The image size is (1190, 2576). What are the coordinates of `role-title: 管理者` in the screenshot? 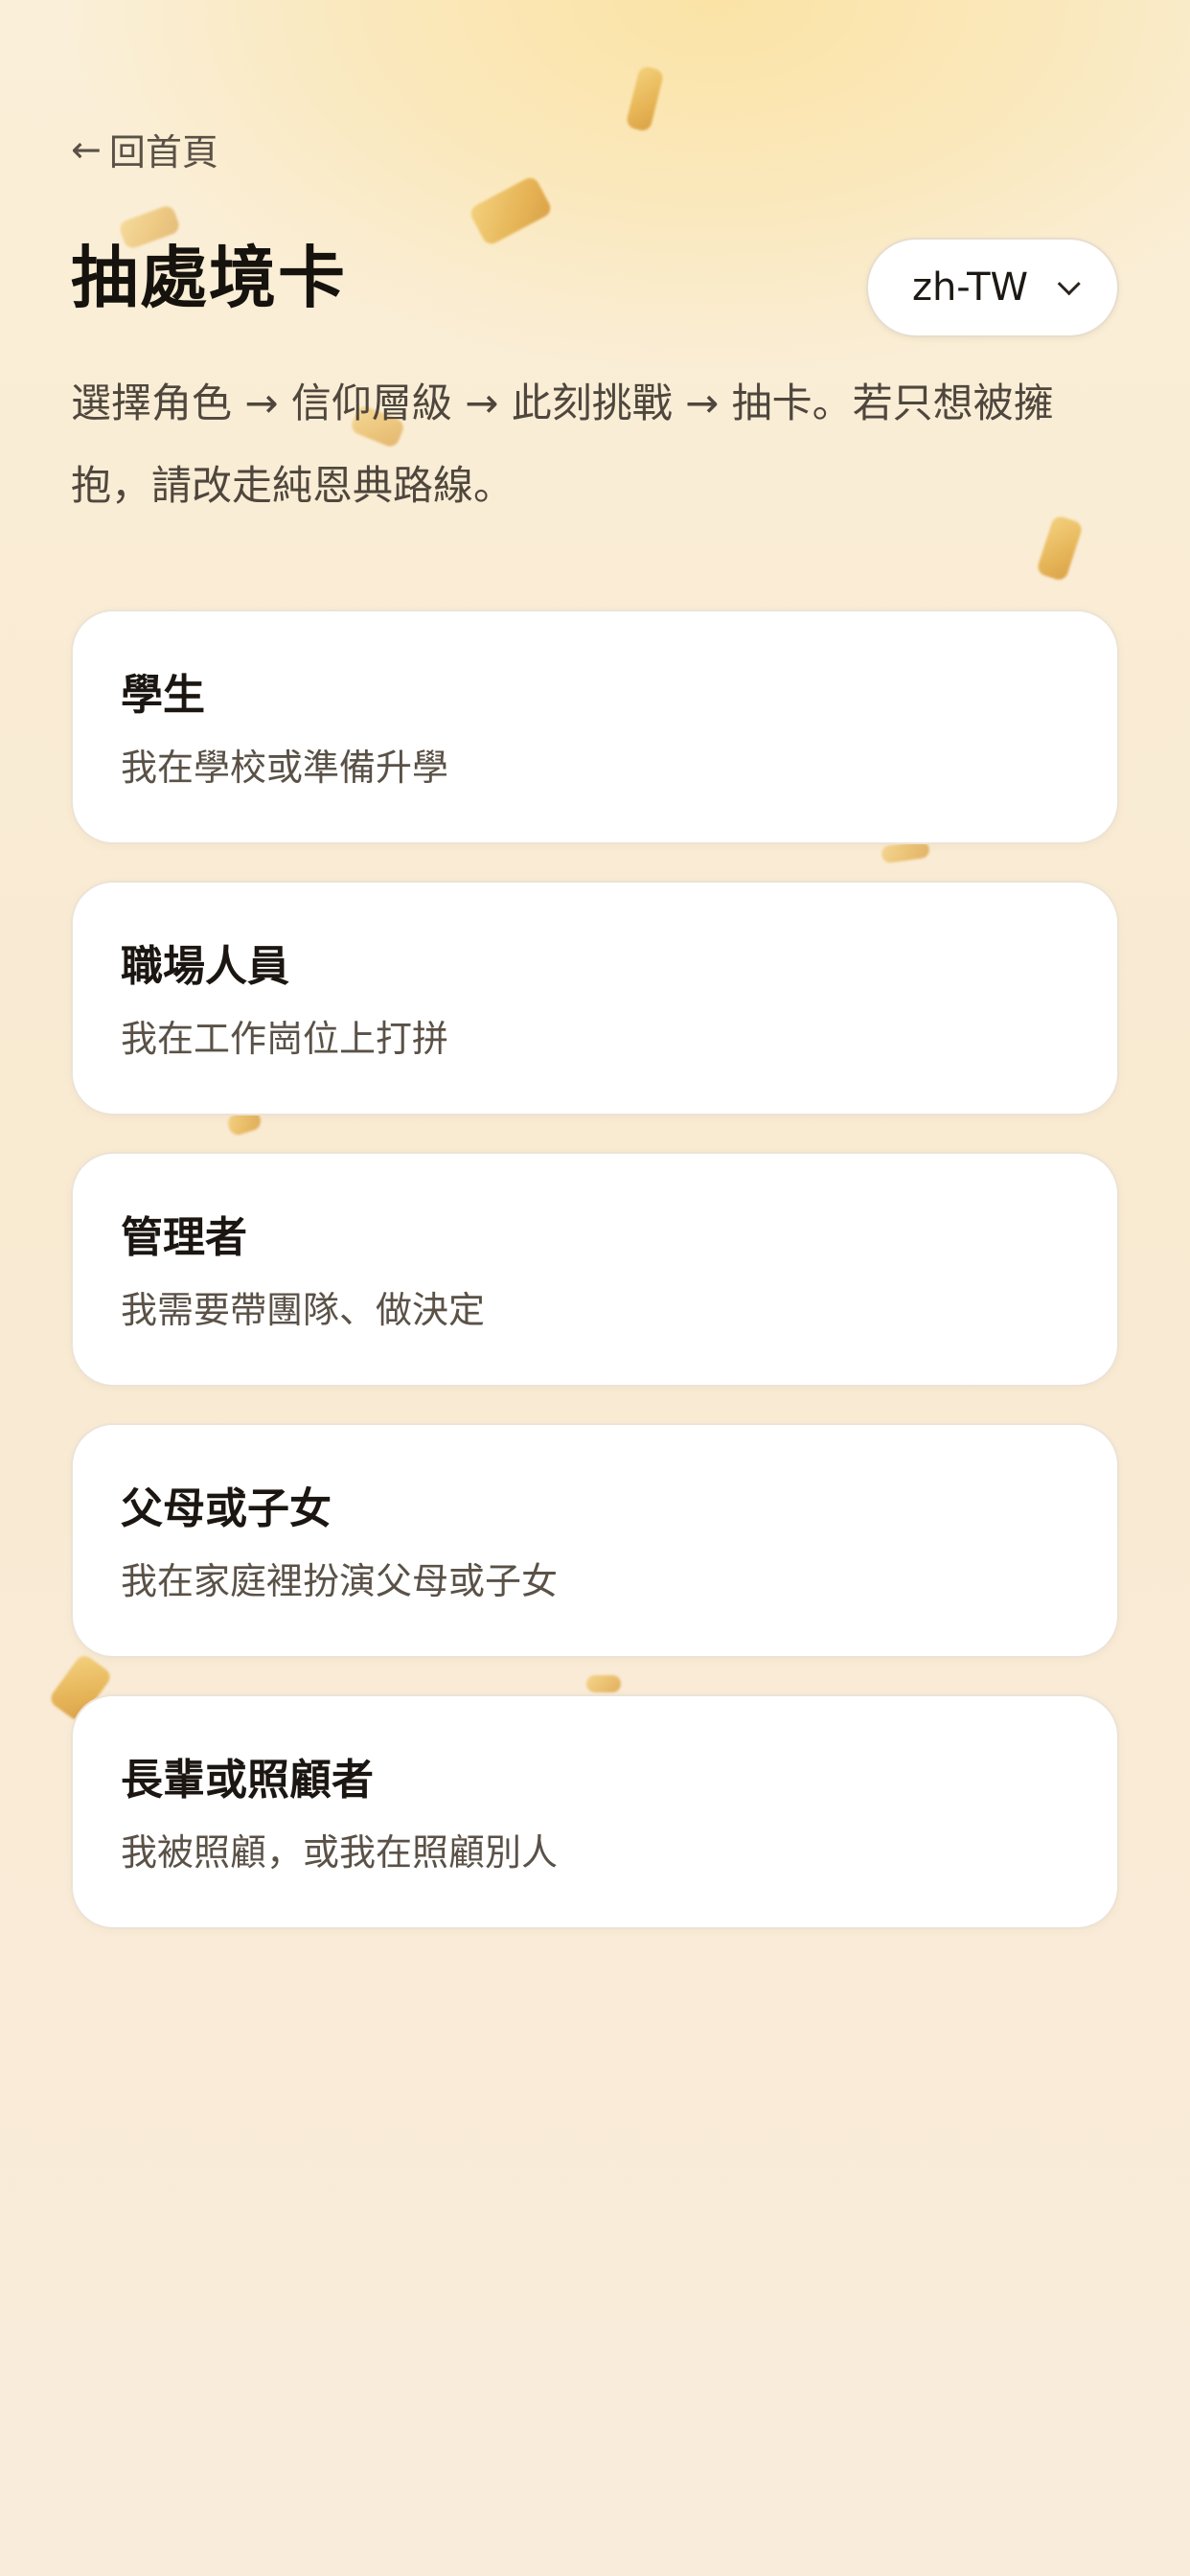 It's located at (184, 1237).